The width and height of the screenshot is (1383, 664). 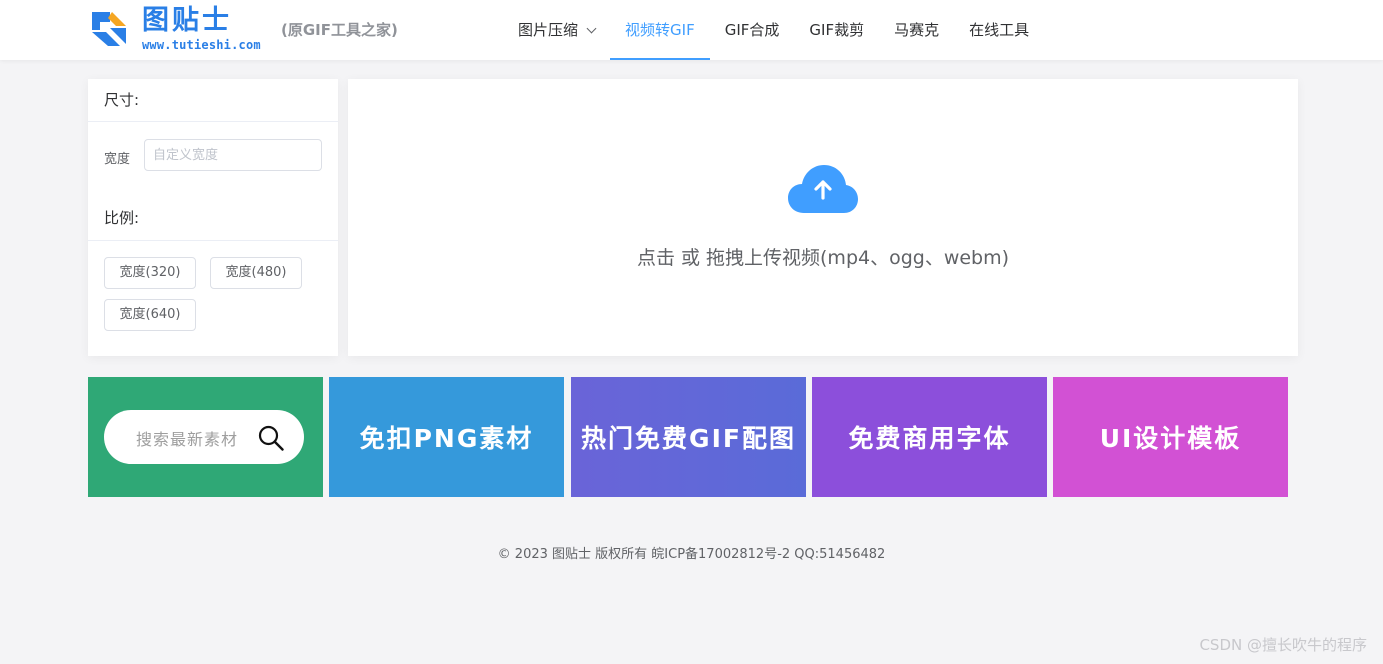 I want to click on nav-item-label: GIF合成, so click(x=752, y=30).